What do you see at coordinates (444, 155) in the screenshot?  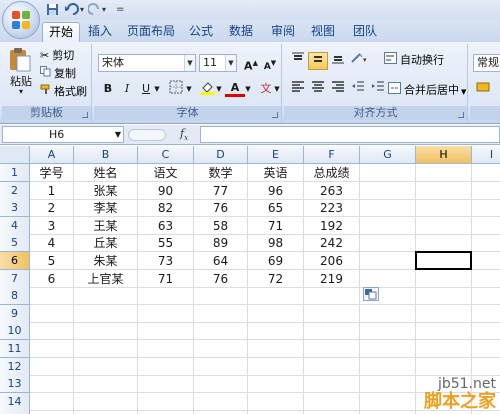 I see `column-header-h: H` at bounding box center [444, 155].